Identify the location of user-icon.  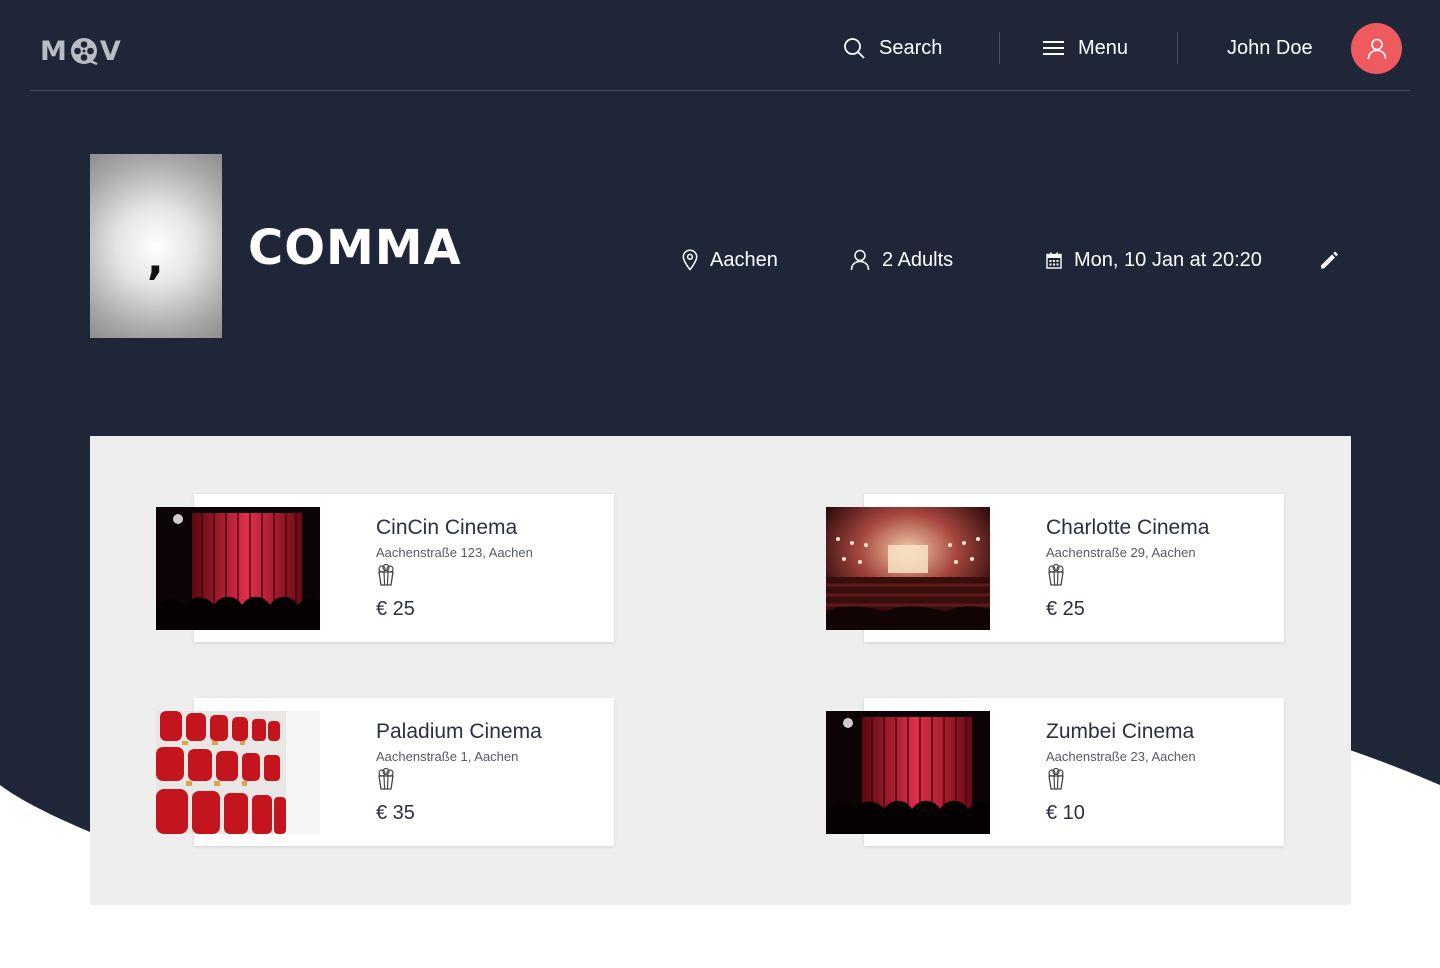
(1376, 48).